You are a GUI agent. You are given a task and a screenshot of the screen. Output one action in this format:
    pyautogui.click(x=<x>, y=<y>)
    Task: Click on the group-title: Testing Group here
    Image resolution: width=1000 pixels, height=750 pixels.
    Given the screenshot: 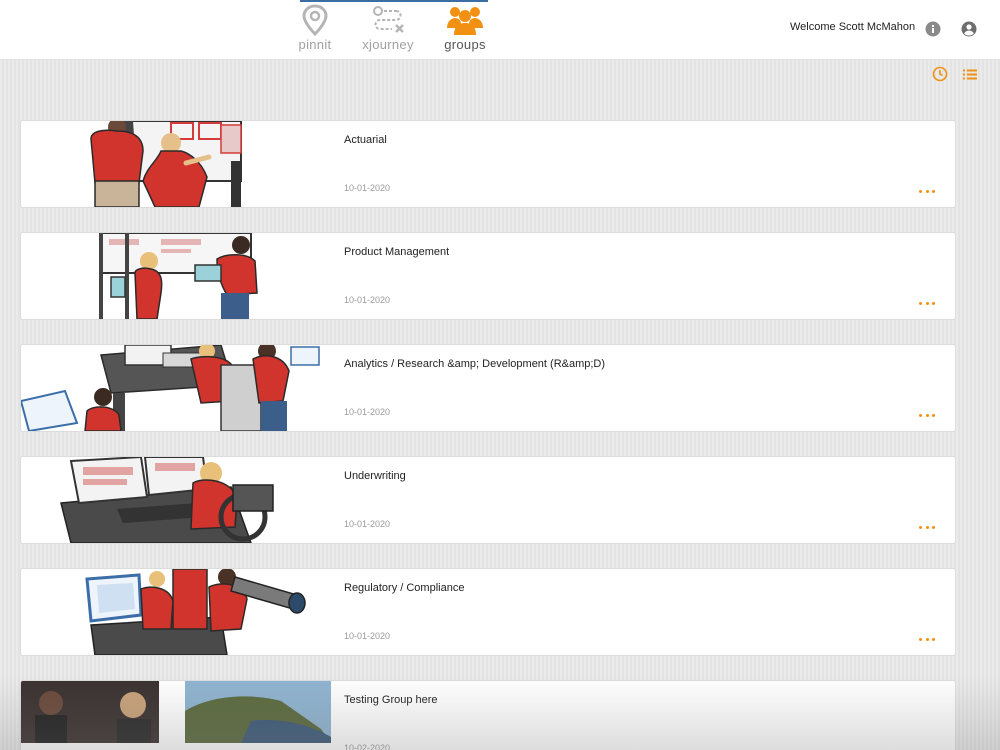 What is the action you would take?
    pyautogui.click(x=391, y=700)
    